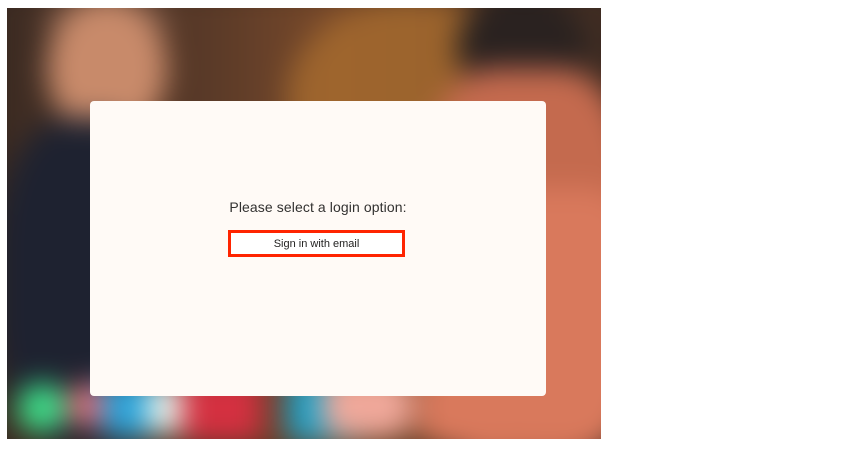 The height and width of the screenshot is (451, 857). I want to click on login-prompt: Please select a login option:, so click(318, 207).